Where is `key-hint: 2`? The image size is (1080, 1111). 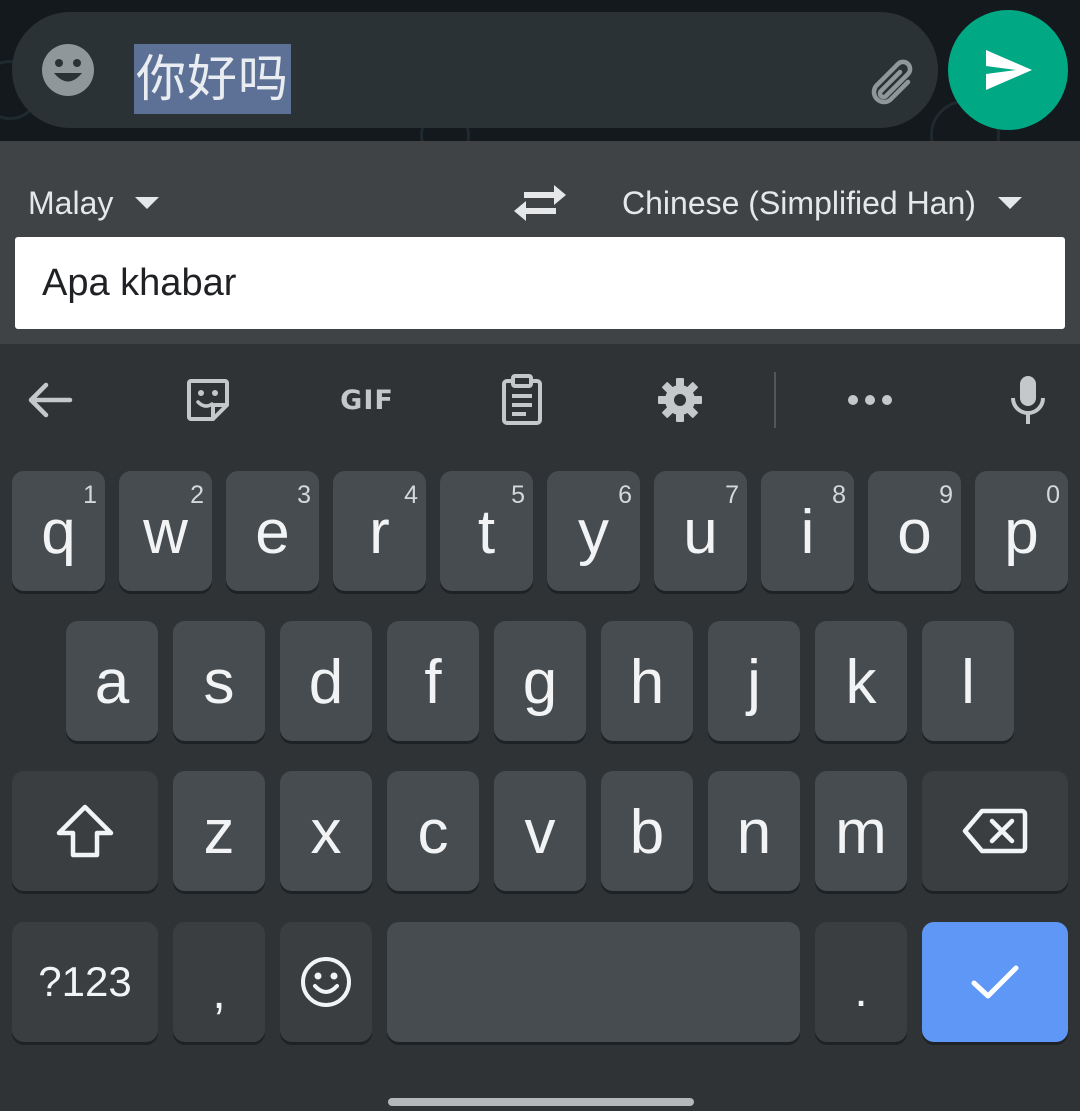
key-hint: 2 is located at coordinates (197, 495).